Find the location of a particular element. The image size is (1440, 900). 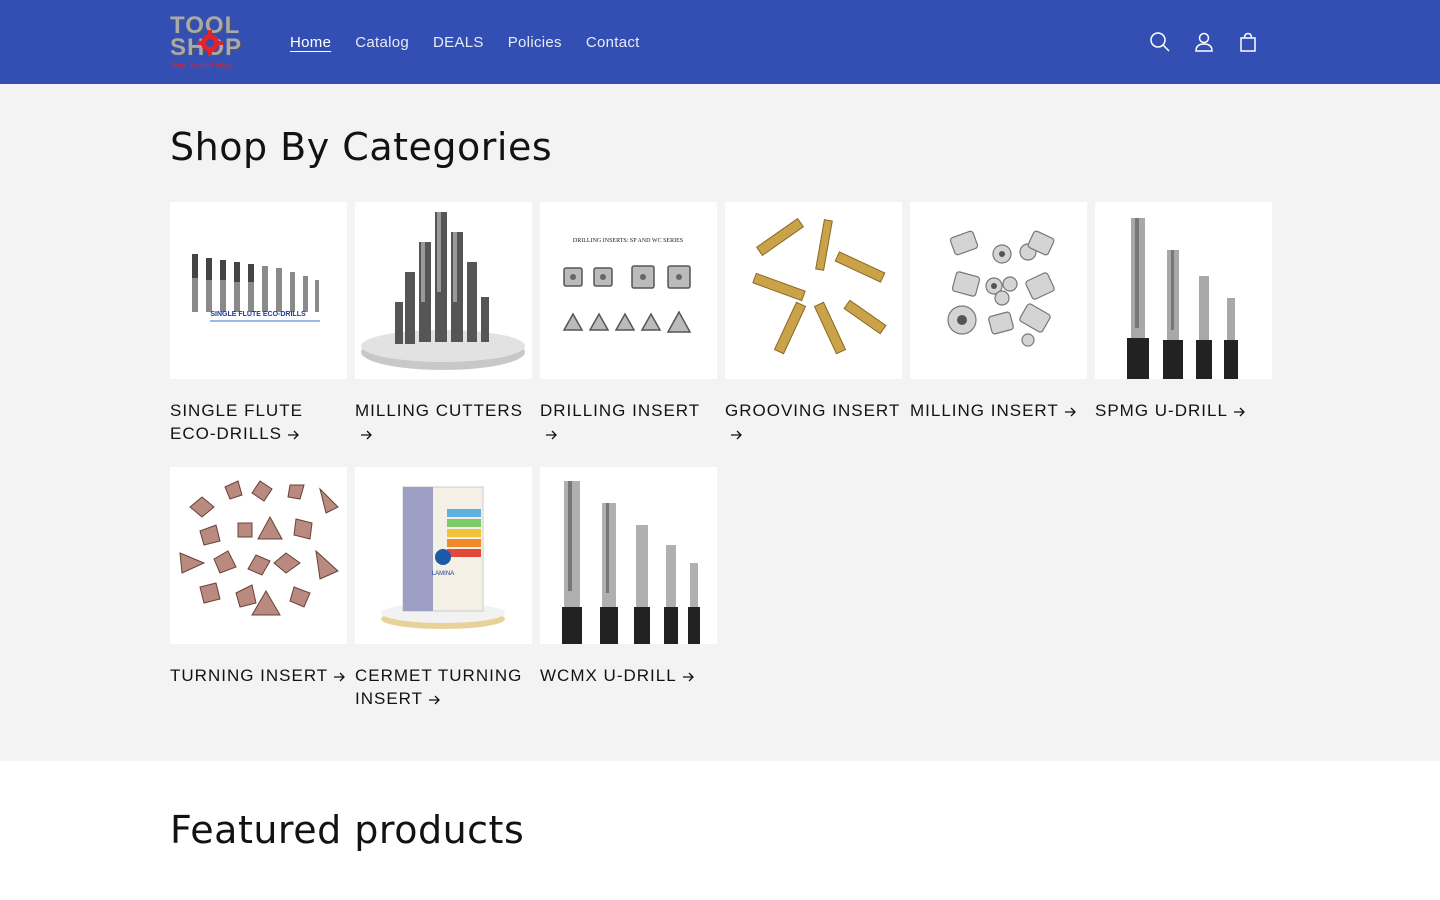

main-nav: Home Catalog DEALS Policies Contact is located at coordinates (465, 42).